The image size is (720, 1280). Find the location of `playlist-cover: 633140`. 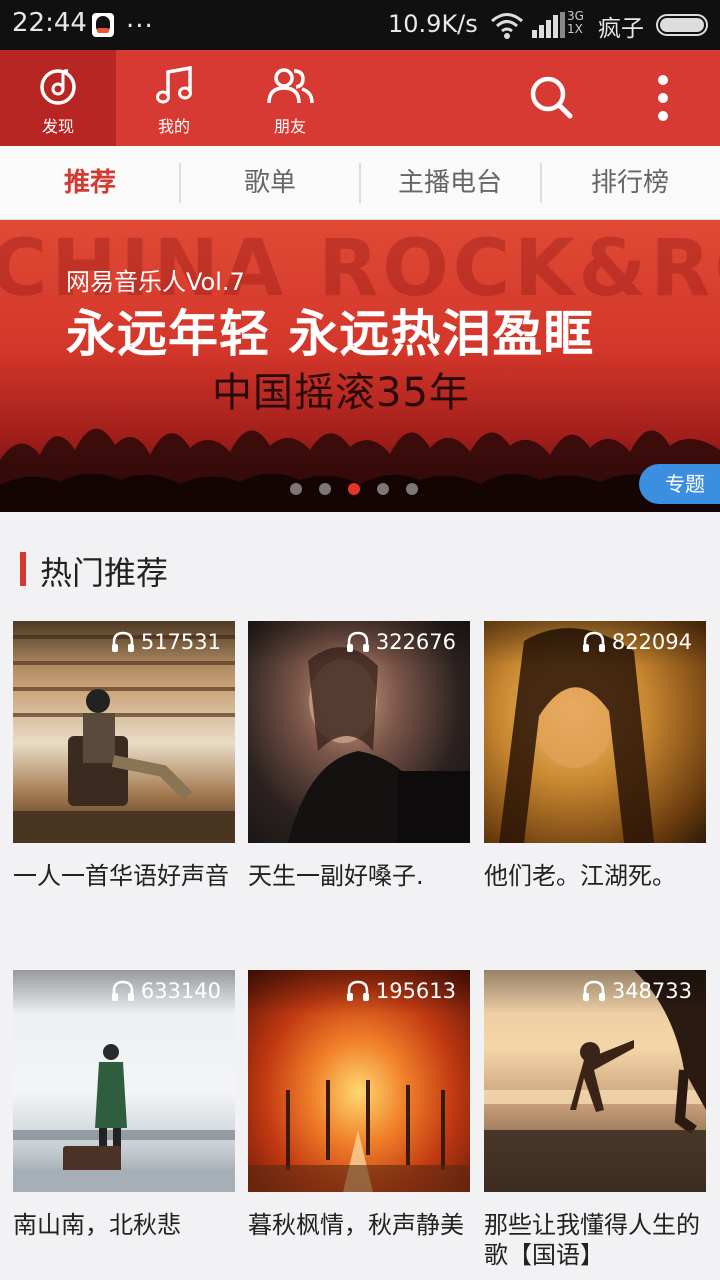

playlist-cover: 633140 is located at coordinates (124, 1081).